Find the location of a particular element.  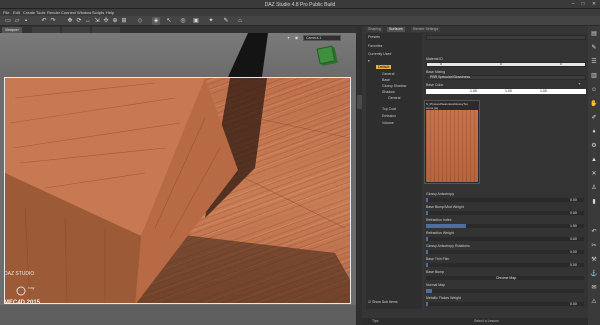

edition-label: MEC4D 2015 is located at coordinates (22, 303).